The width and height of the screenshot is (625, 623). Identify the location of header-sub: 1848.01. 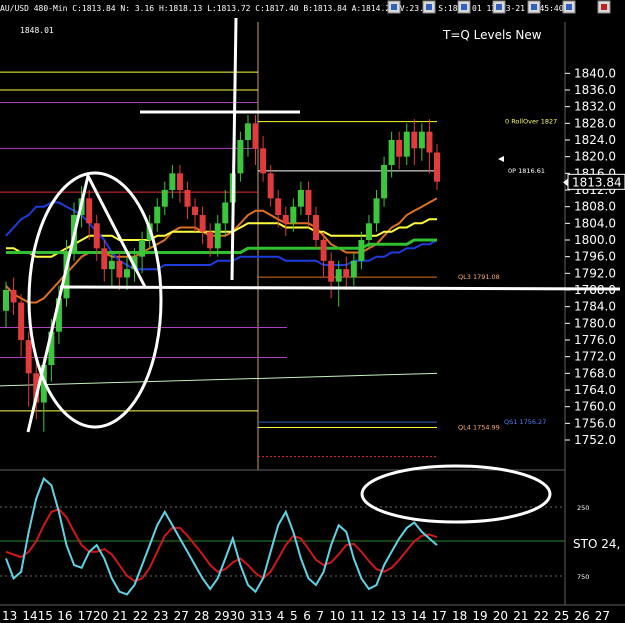
(37, 30).